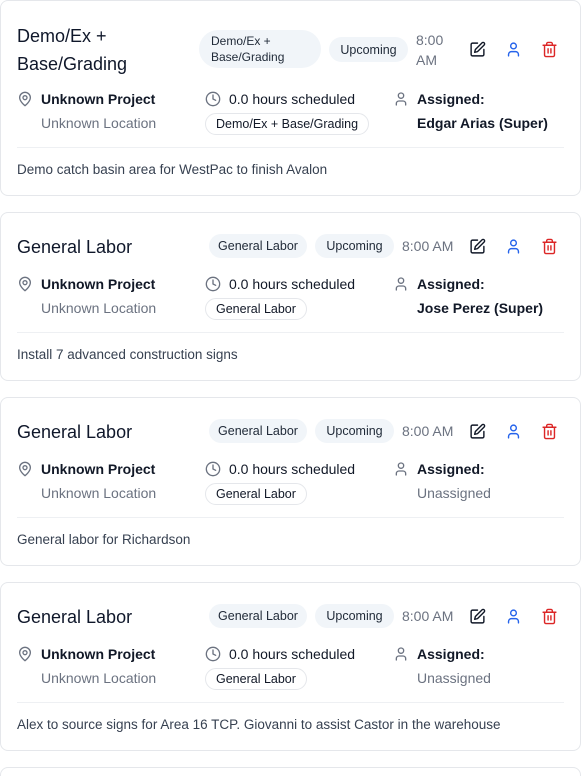  Describe the element at coordinates (127, 354) in the screenshot. I see `task-description: Install 7 advanced construction signs` at that location.